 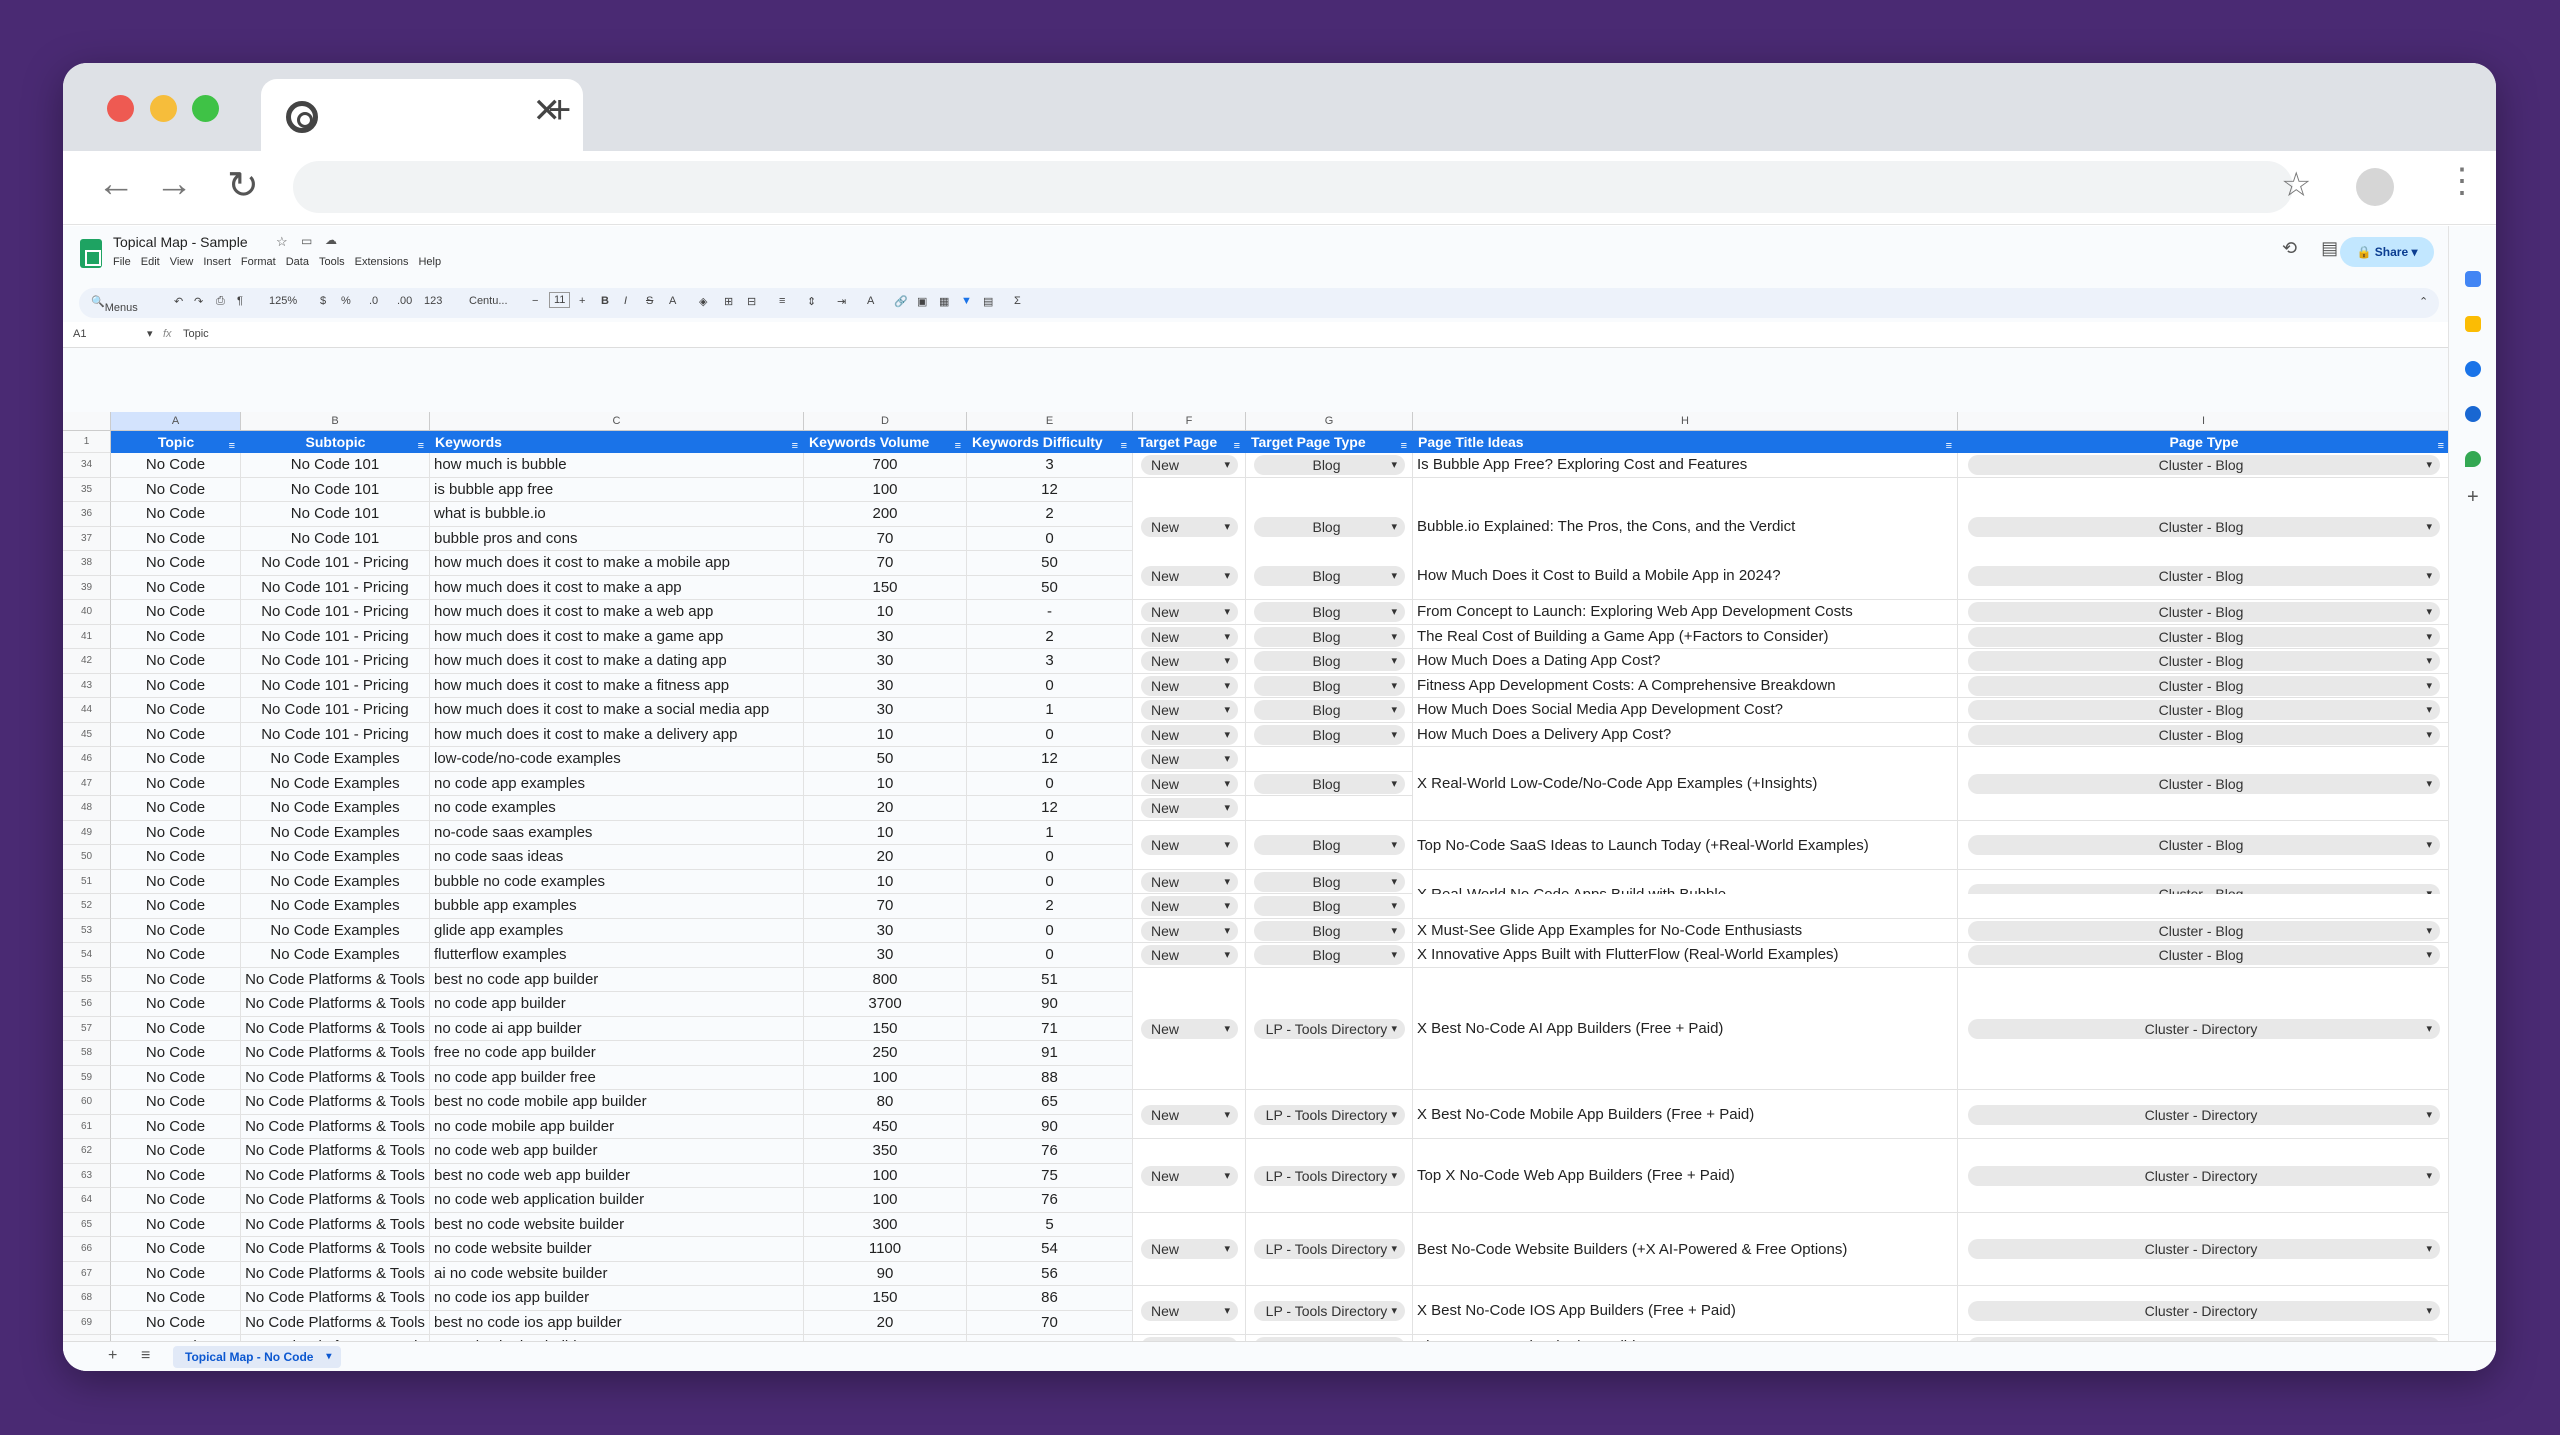 What do you see at coordinates (1685, 661) in the screenshot?
I see `cell-page-title: How Much Does a Dating App Cost?` at bounding box center [1685, 661].